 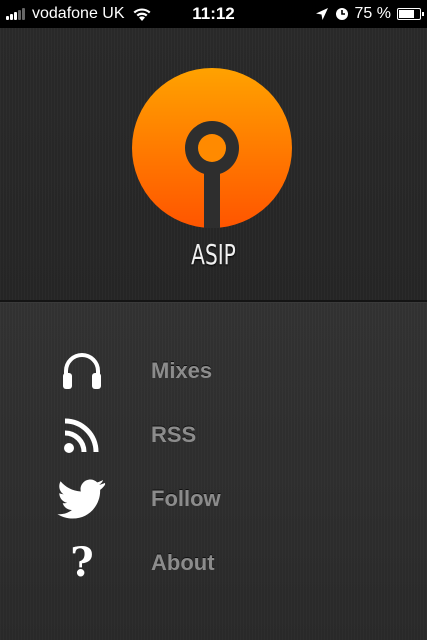 I want to click on menu-label-follow: Follow, so click(x=186, y=498).